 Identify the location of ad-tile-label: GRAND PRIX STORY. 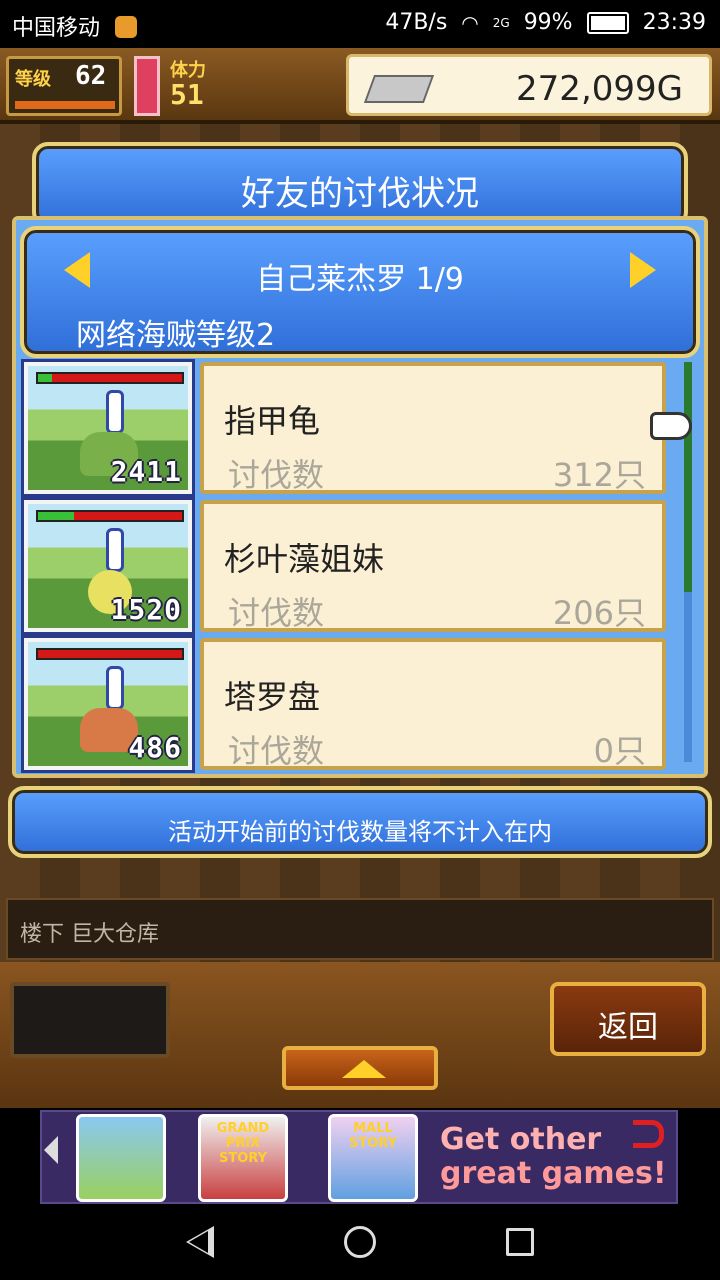
(243, 1143).